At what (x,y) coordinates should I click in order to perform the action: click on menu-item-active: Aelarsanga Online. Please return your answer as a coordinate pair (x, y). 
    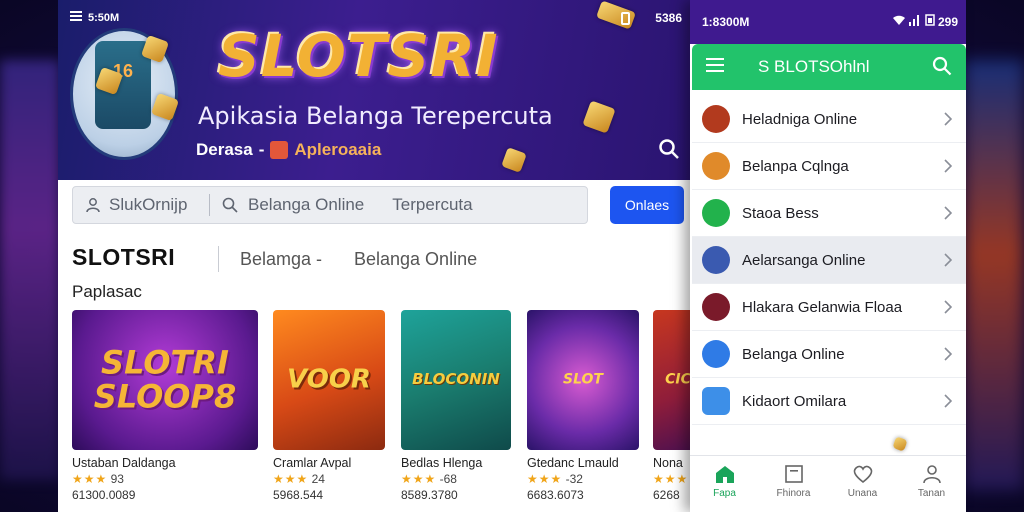
    Looking at the image, I should click on (829, 260).